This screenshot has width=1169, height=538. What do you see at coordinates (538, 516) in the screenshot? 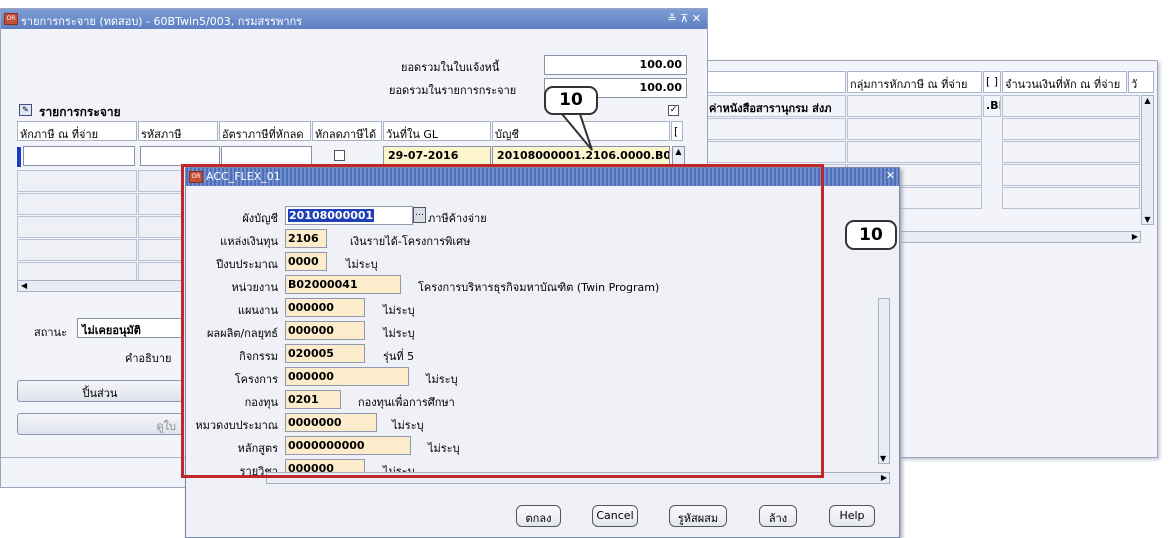
I see `ok-button: ตกลง` at bounding box center [538, 516].